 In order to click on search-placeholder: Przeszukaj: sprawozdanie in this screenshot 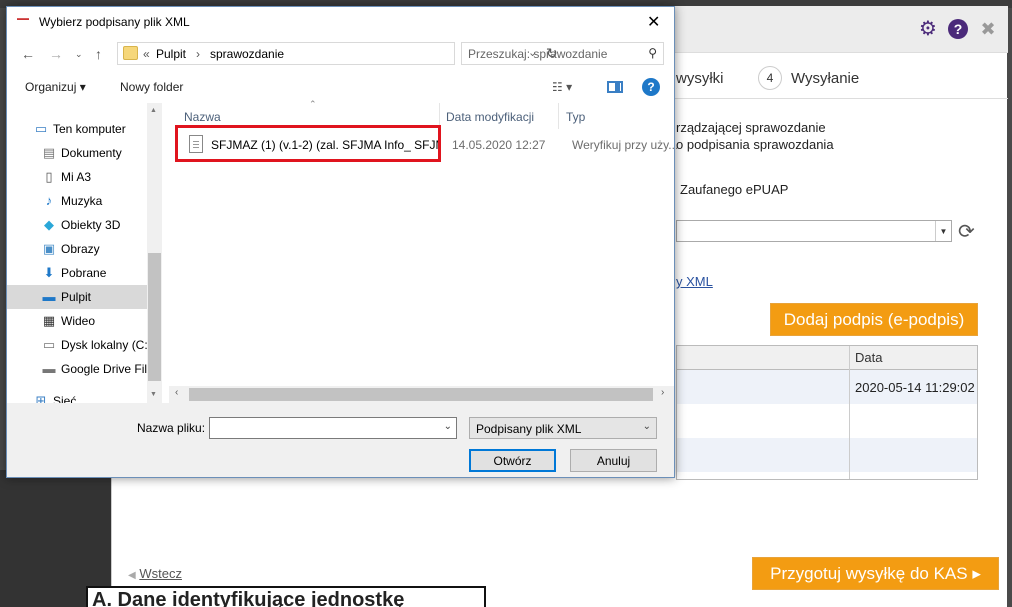, I will do `click(538, 54)`.